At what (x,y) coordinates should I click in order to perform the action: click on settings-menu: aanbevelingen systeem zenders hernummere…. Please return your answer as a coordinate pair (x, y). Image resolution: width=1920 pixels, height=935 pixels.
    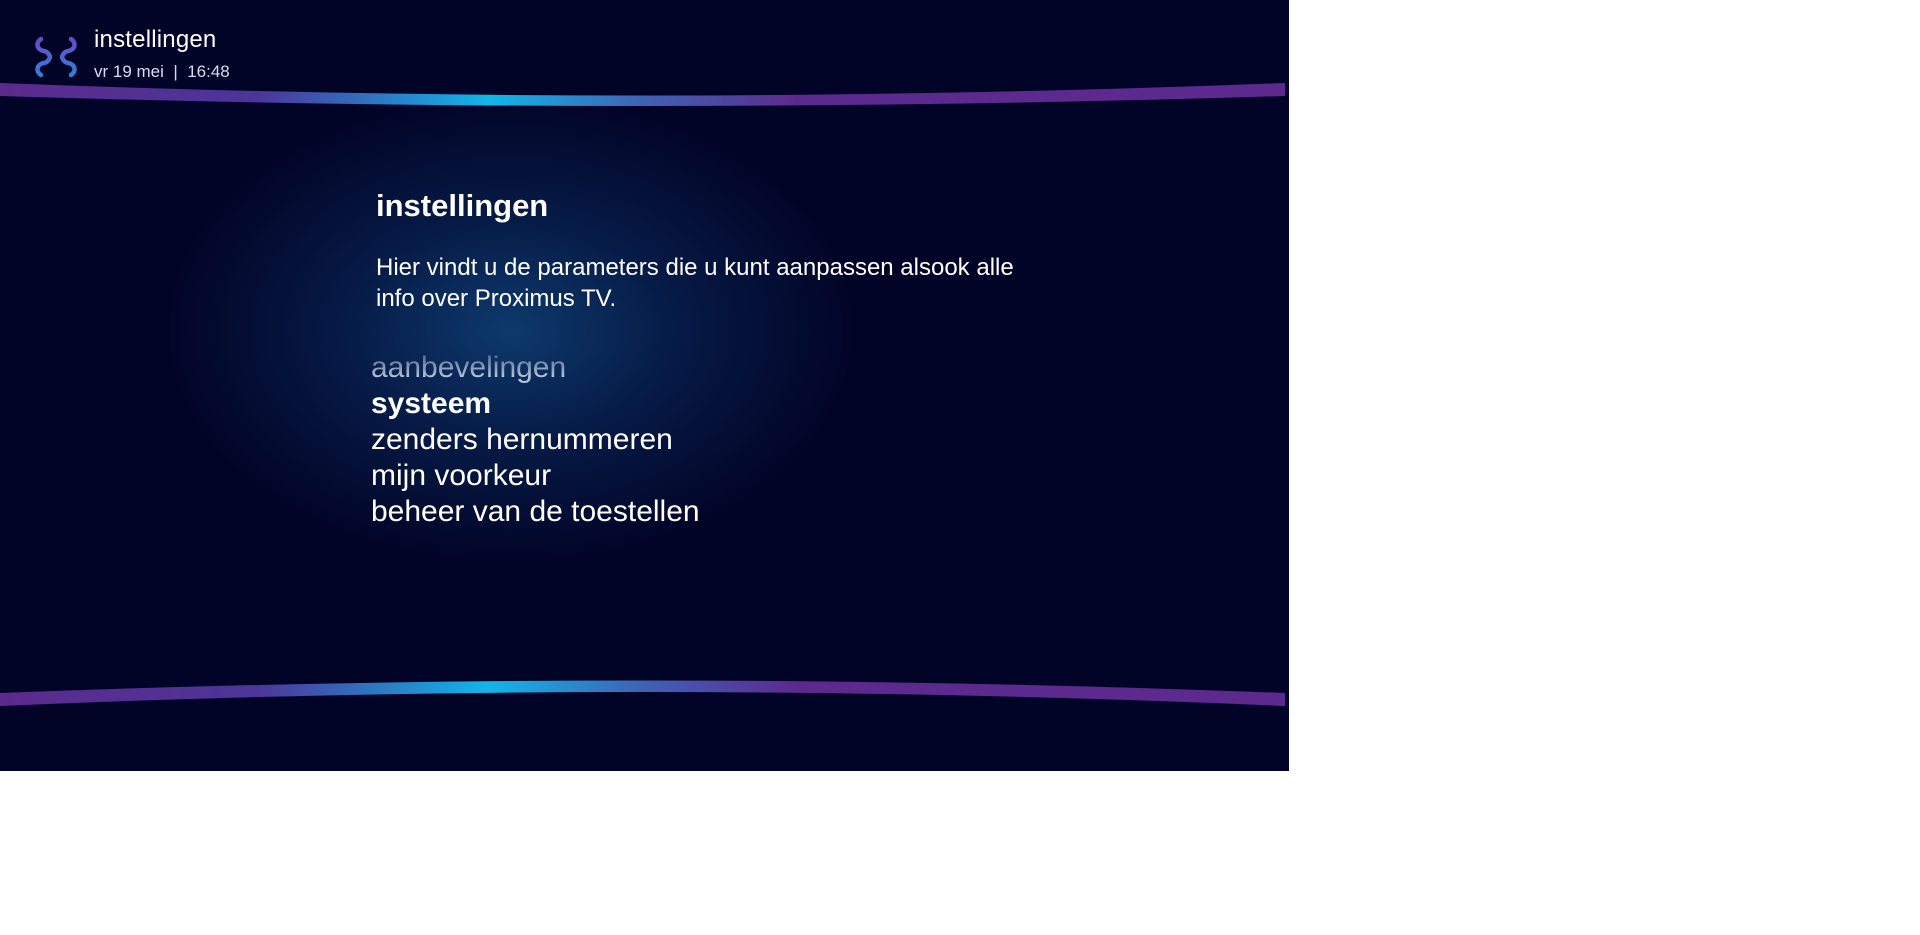
    Looking at the image, I should click on (535, 440).